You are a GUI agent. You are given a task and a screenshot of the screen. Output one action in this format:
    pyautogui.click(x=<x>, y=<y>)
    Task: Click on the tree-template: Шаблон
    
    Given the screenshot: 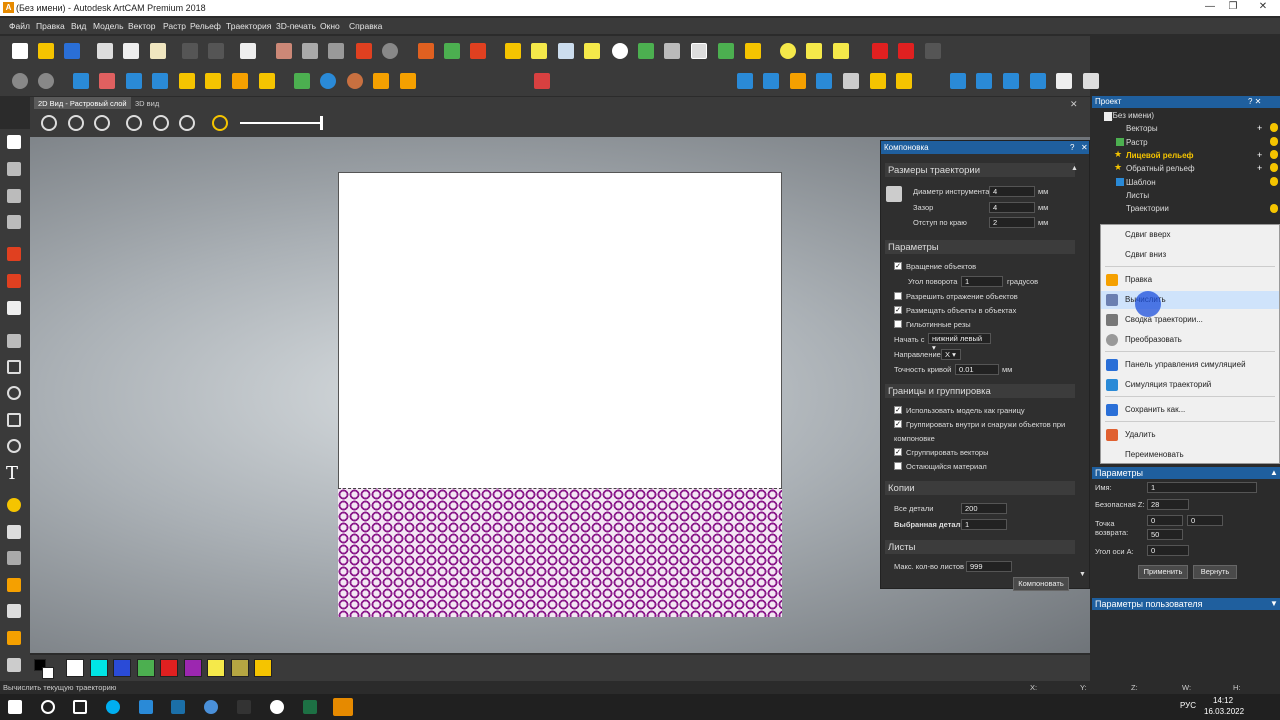 What is the action you would take?
    pyautogui.click(x=1141, y=182)
    